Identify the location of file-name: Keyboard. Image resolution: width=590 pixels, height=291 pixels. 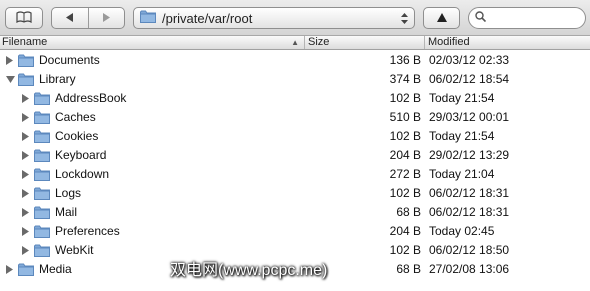
(81, 155).